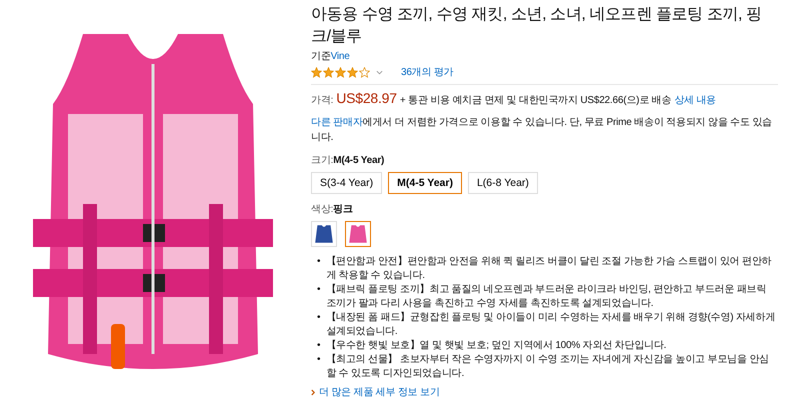 This screenshot has height=418, width=786. What do you see at coordinates (343, 209) in the screenshot?
I see `color-value: 핑크` at bounding box center [343, 209].